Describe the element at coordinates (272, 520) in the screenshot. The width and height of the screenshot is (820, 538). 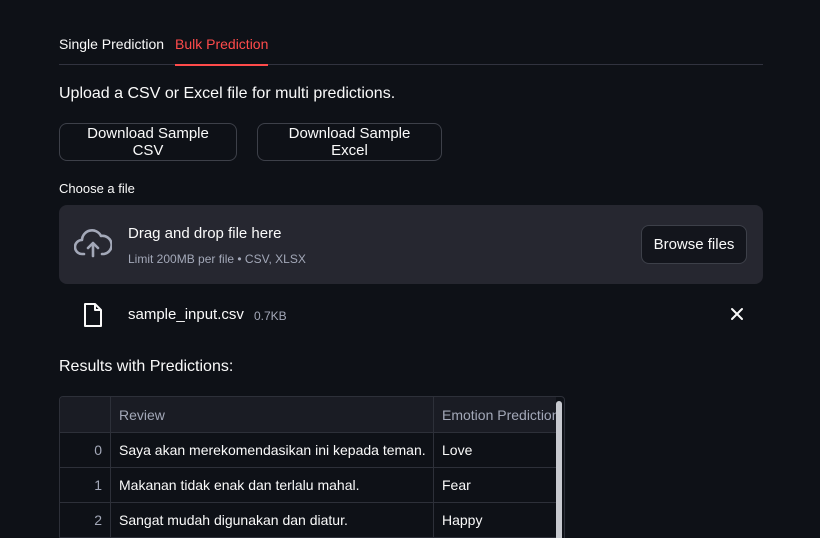
I see `review-cell: Sangat mudah digunakan dan diatur.` at that location.